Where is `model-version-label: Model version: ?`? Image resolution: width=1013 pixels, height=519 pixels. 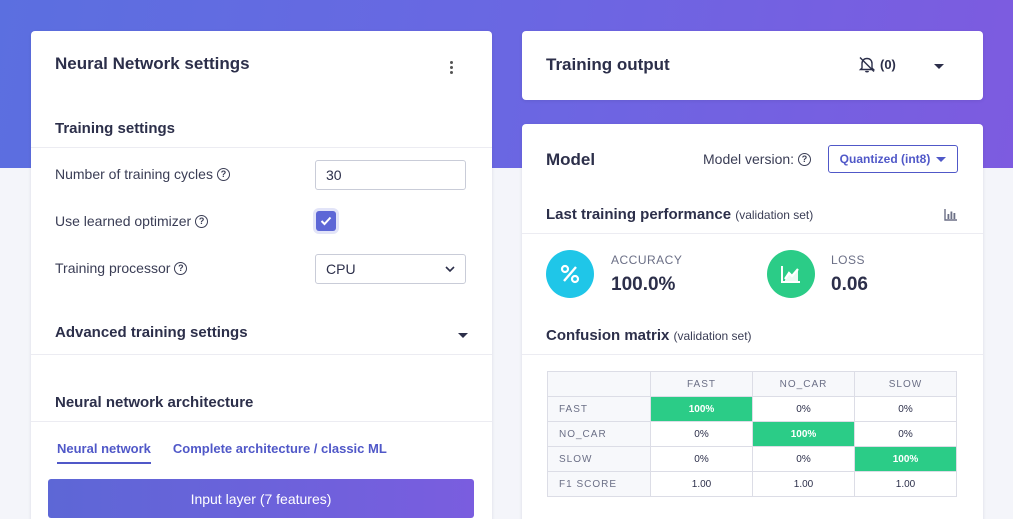 model-version-label: Model version: ? is located at coordinates (757, 159).